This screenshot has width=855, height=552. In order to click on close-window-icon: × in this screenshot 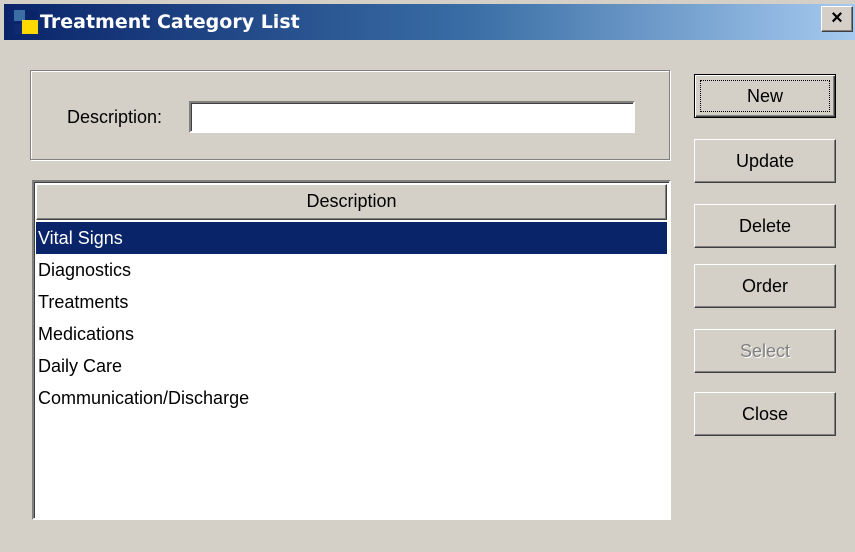, I will do `click(837, 19)`.